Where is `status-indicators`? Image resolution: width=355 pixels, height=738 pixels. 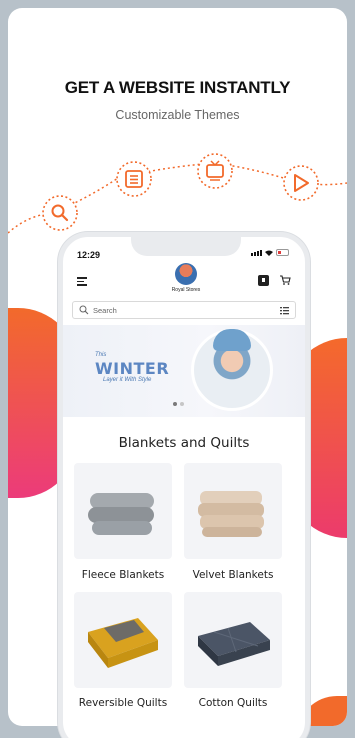 status-indicators is located at coordinates (270, 252).